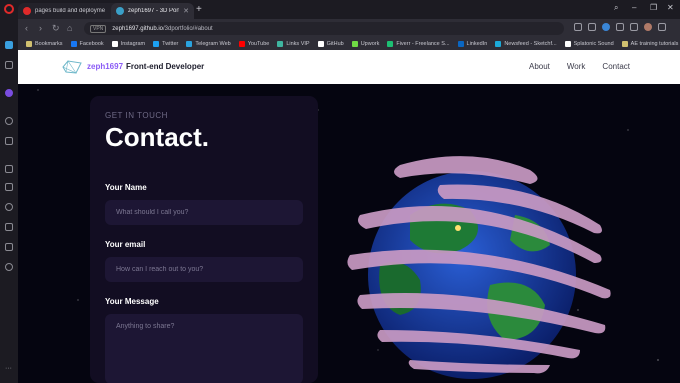 This screenshot has width=680, height=383. I want to click on forward-button: ›, so click(40, 28).